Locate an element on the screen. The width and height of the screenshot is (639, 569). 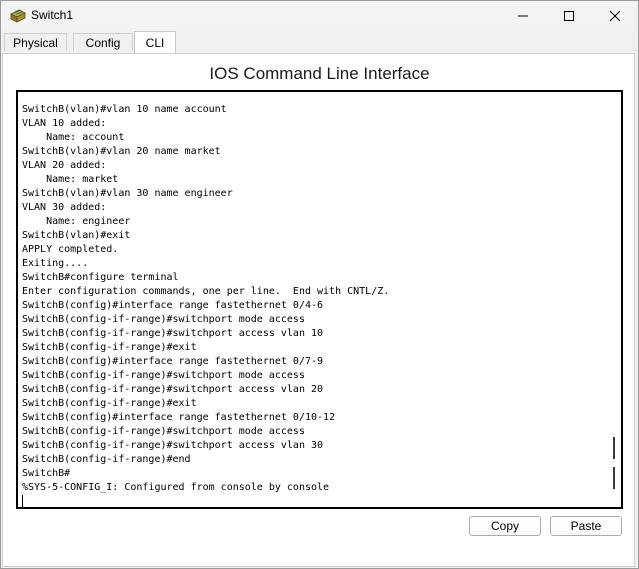
paste-button: Paste is located at coordinates (586, 526).